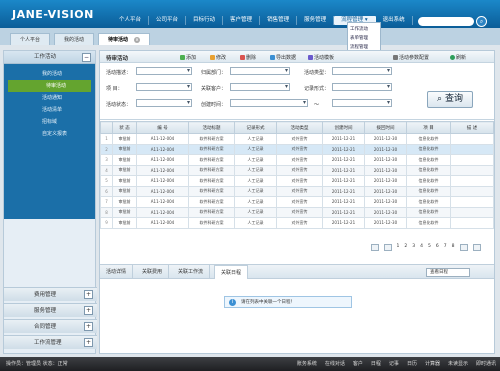 This screenshot has width=500, height=371. Describe the element at coordinates (376, 364) in the screenshot. I see `quick-link: 日程` at that location.